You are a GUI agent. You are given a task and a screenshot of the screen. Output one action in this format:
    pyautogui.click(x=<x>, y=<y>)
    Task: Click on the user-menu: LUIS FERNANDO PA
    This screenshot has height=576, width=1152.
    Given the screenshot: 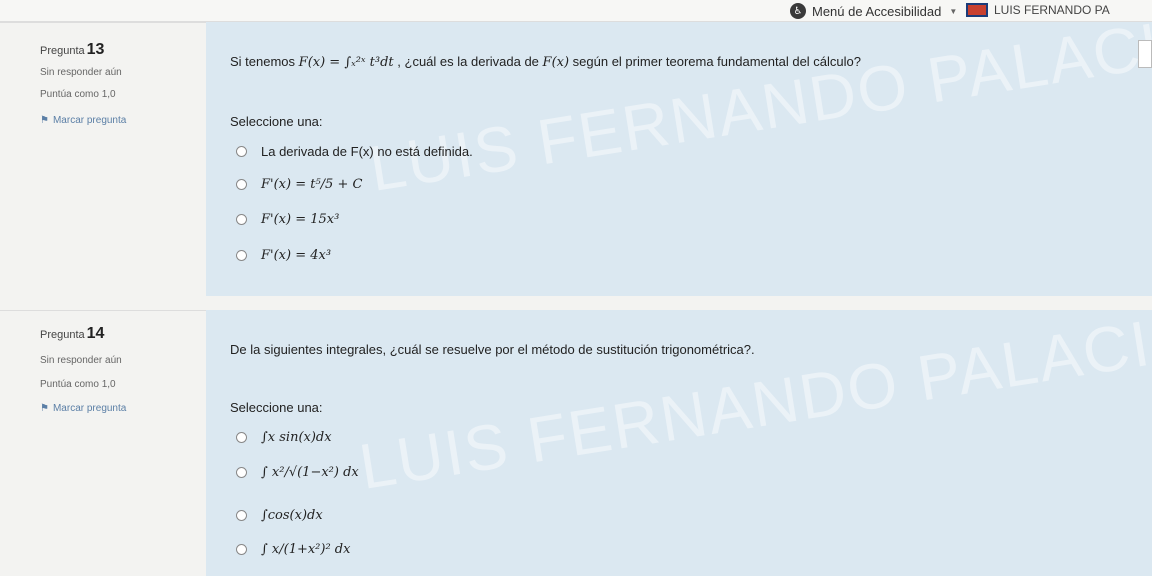 What is the action you would take?
    pyautogui.click(x=1038, y=10)
    